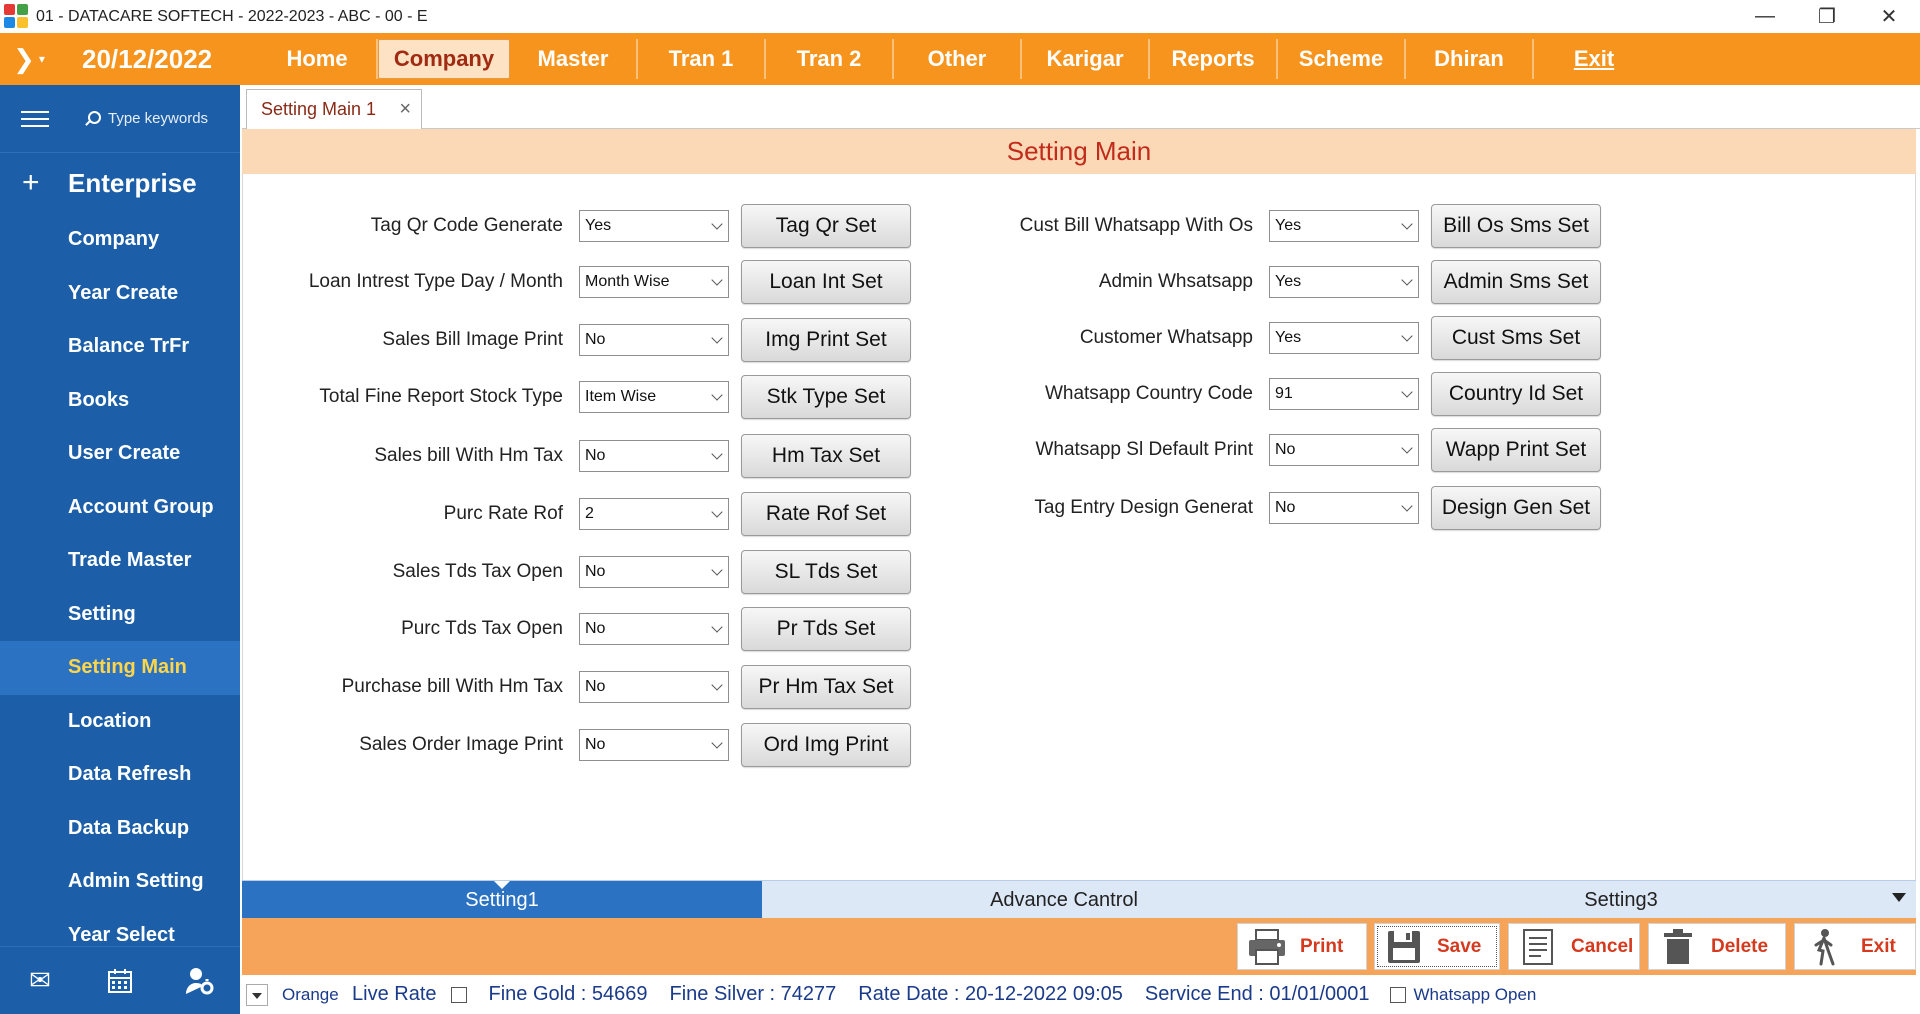  I want to click on field-label: Admin Whsatsapp, so click(1175, 281).